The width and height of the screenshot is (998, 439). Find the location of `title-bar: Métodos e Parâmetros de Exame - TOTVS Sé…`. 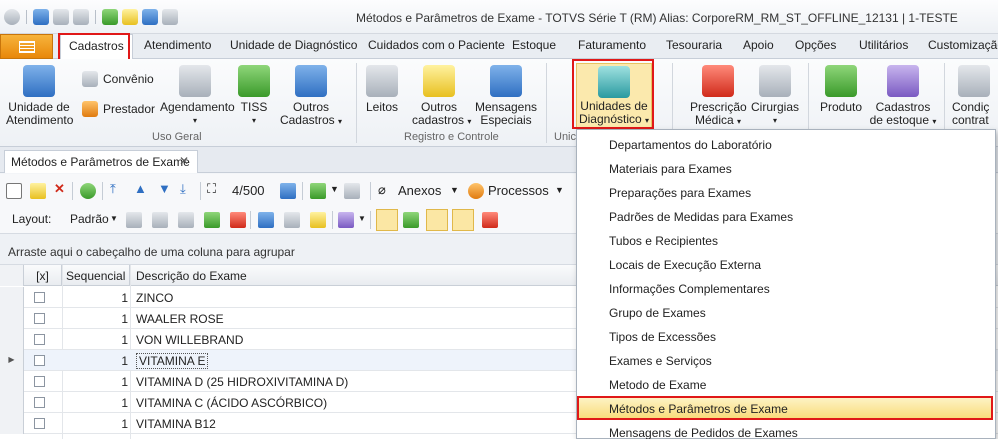

title-bar: Métodos e Parâmetros de Exame - TOTVS Sé… is located at coordinates (499, 17).